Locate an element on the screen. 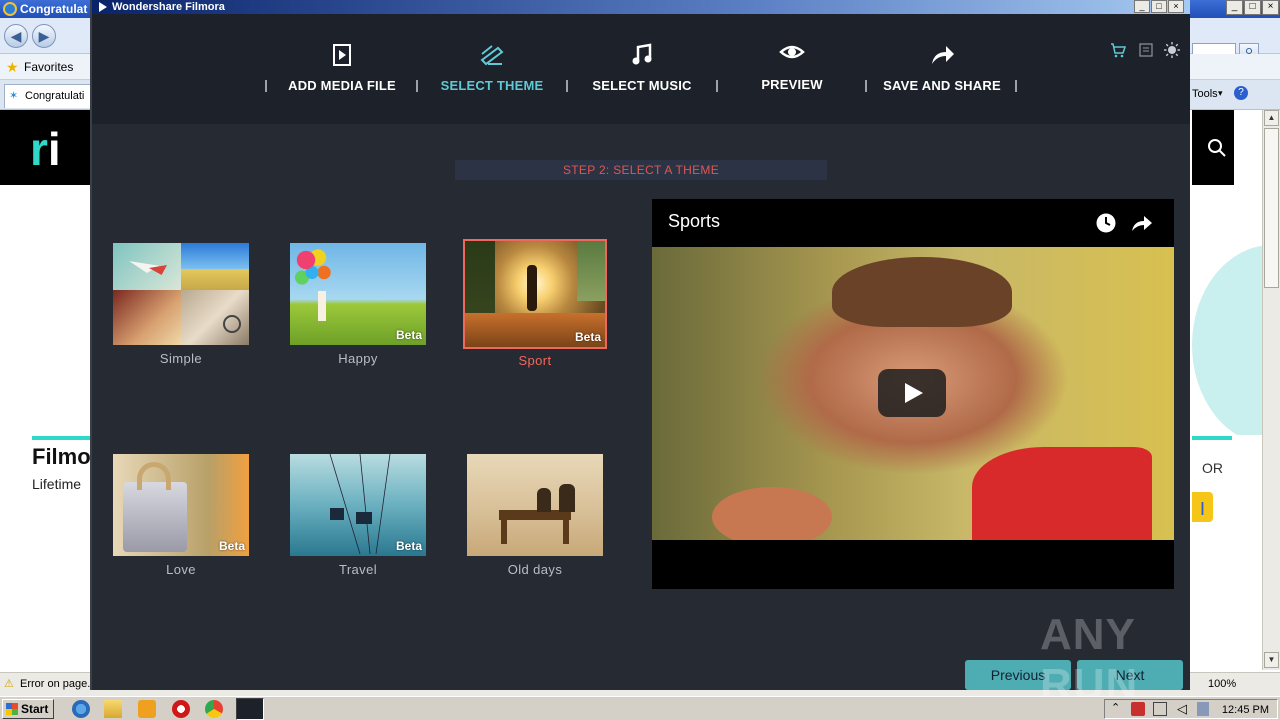 The width and height of the screenshot is (1280, 720). ie-window-controls: _ □ × is located at coordinates (1235, 9).